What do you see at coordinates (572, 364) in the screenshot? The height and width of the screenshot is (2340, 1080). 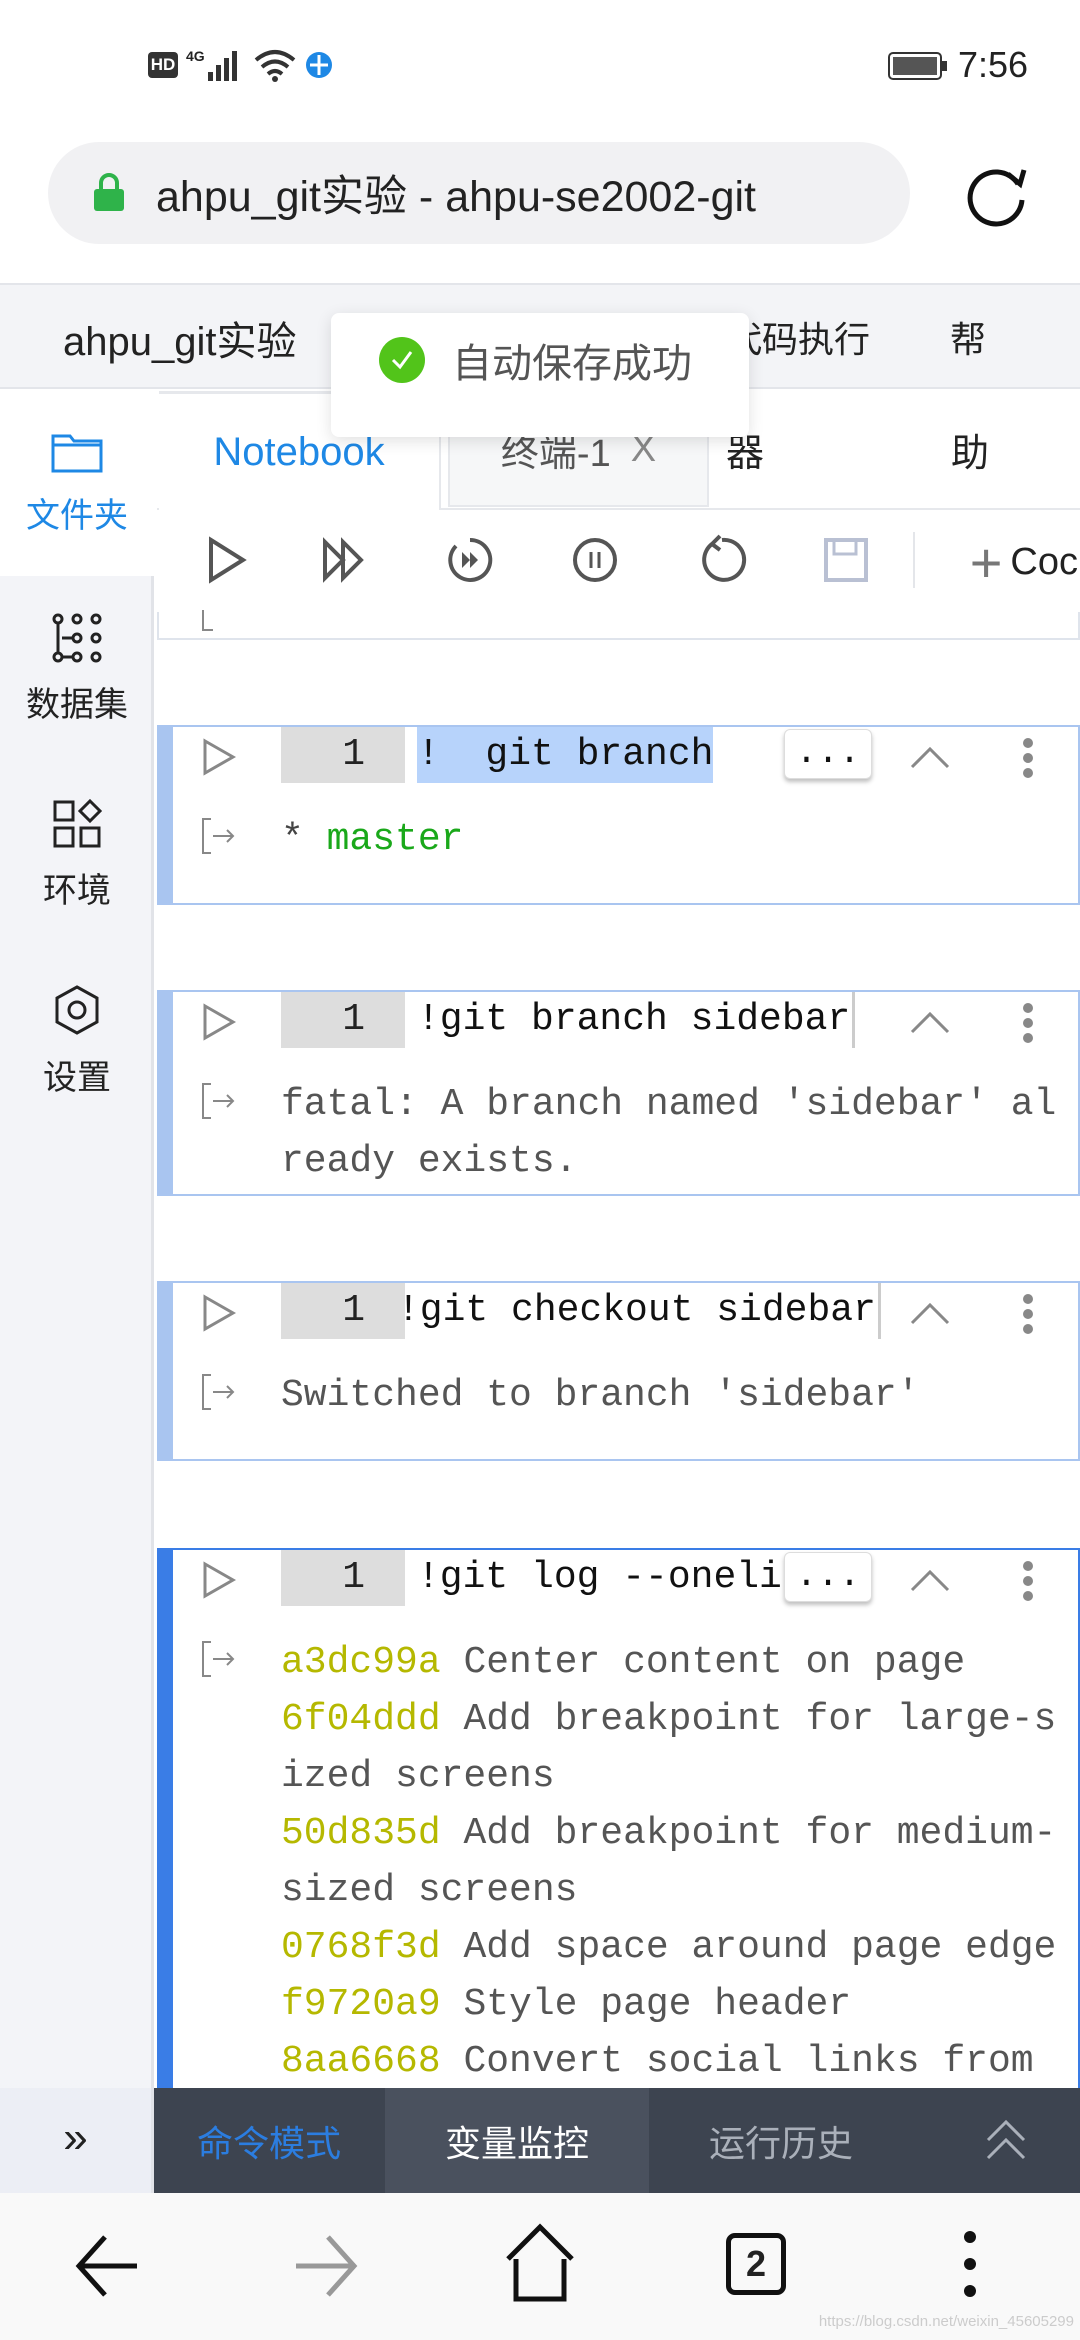 I see `toast-message: 自动保存成功` at bounding box center [572, 364].